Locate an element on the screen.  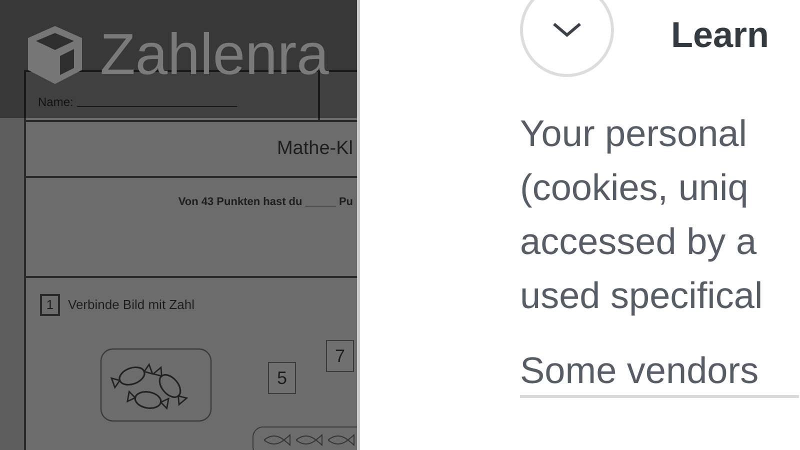
number-card: 5 is located at coordinates (282, 378).